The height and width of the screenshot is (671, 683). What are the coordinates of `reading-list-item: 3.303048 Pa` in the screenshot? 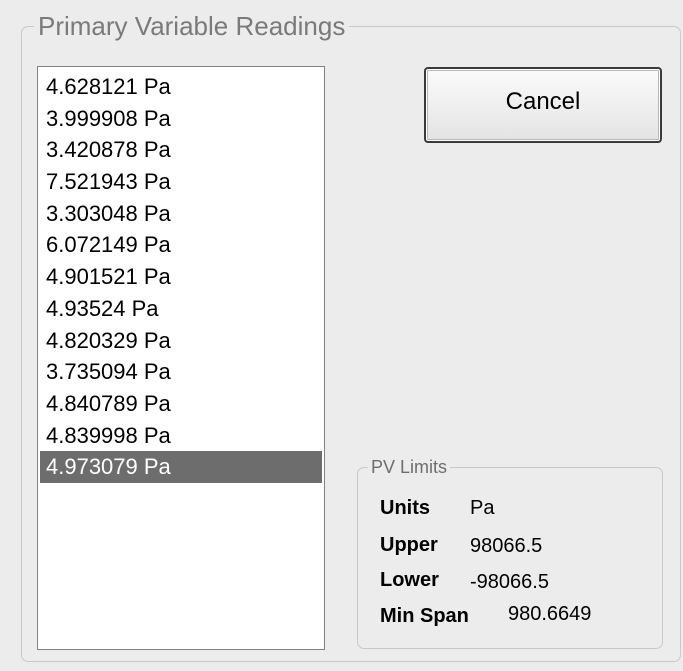 It's located at (181, 214).